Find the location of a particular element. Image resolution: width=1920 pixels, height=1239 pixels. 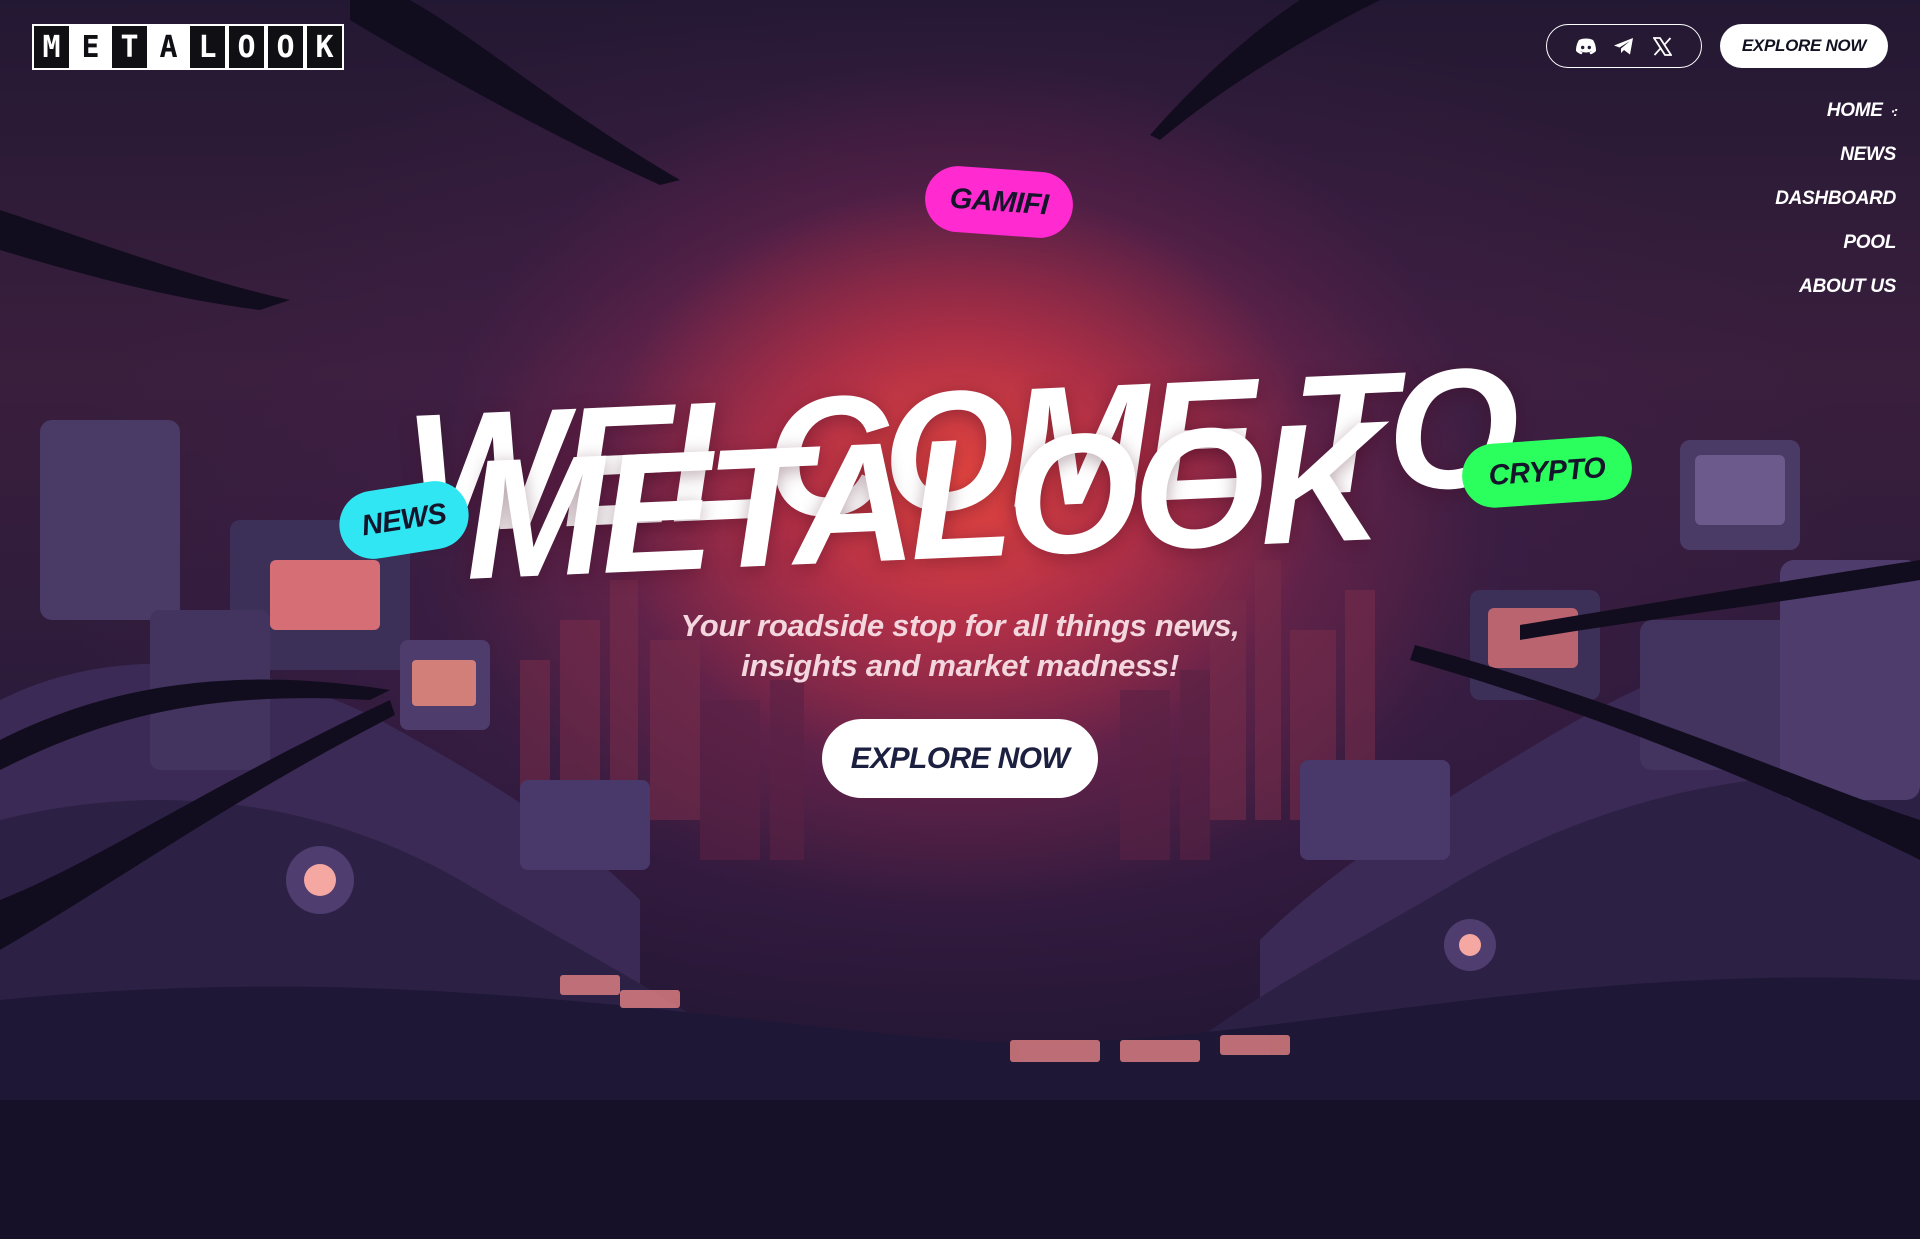

x-icon is located at coordinates (1662, 46).